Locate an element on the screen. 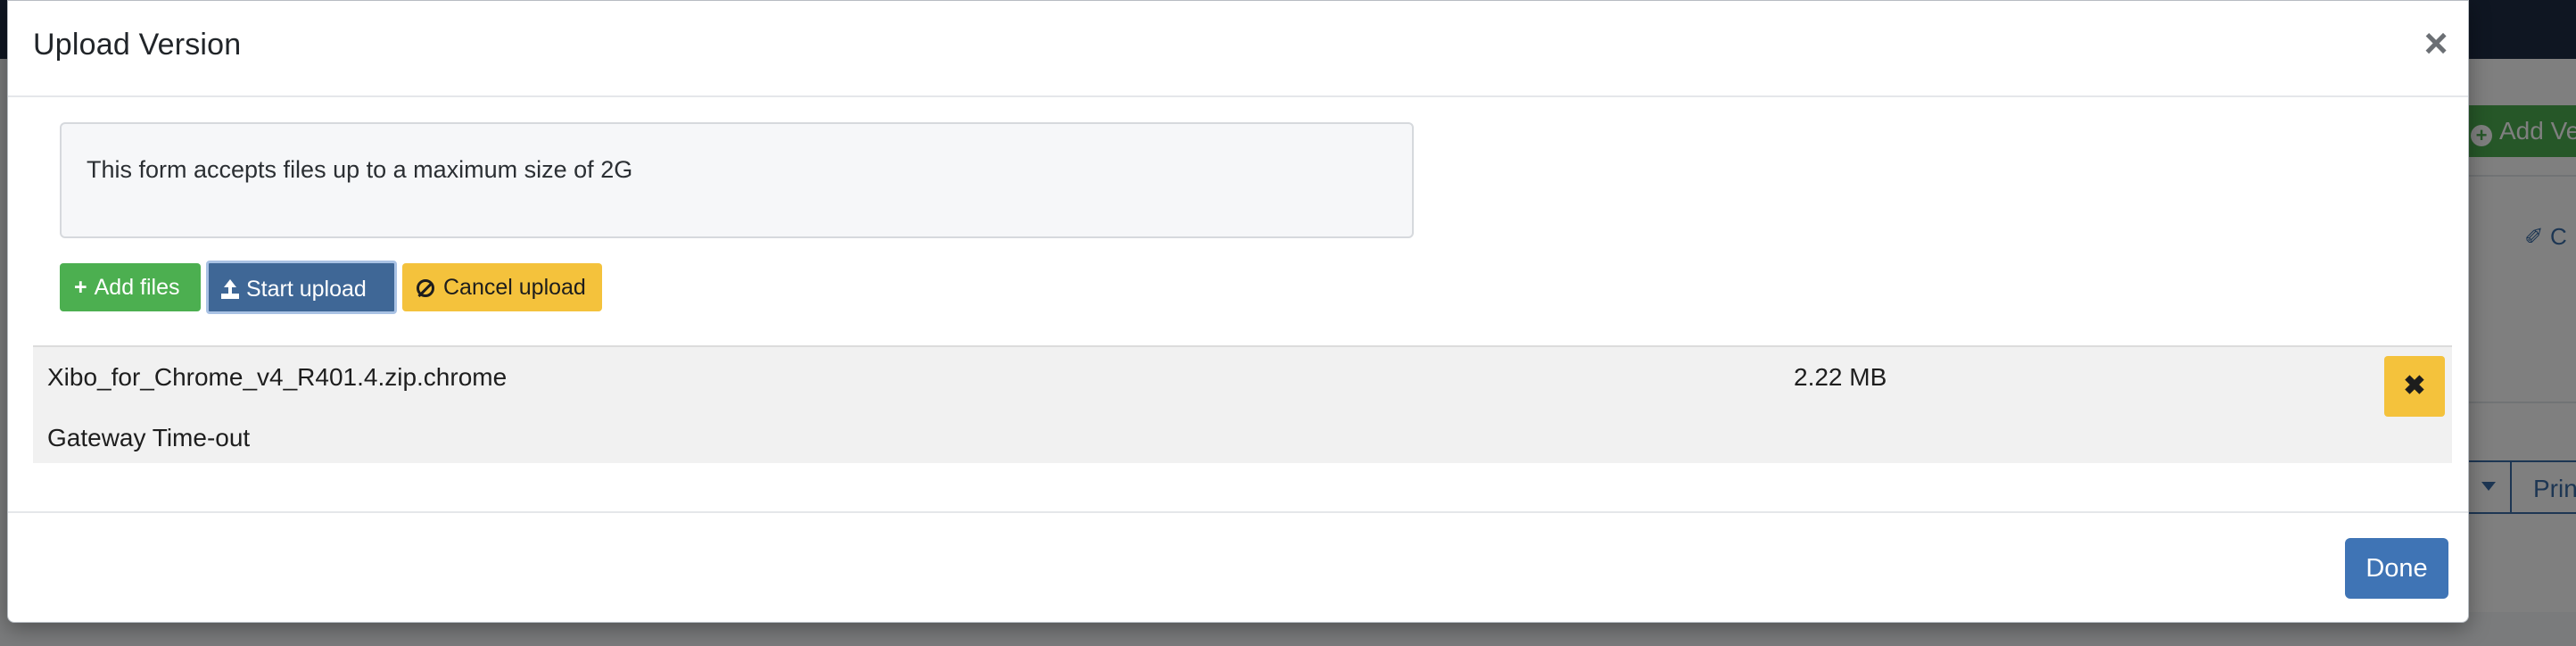  modal-title: Upload Version is located at coordinates (137, 45).